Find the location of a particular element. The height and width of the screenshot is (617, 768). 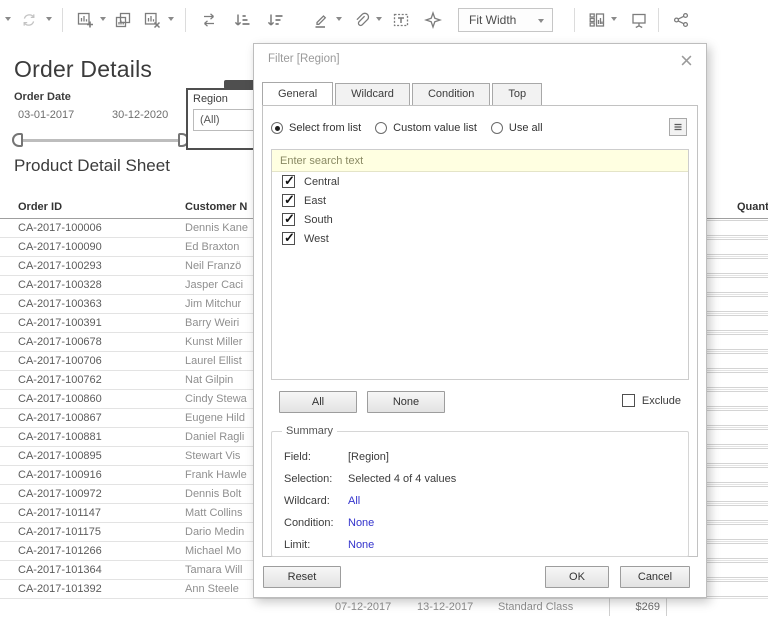

clear-sheet-caret-icon is located at coordinates (171, 19).